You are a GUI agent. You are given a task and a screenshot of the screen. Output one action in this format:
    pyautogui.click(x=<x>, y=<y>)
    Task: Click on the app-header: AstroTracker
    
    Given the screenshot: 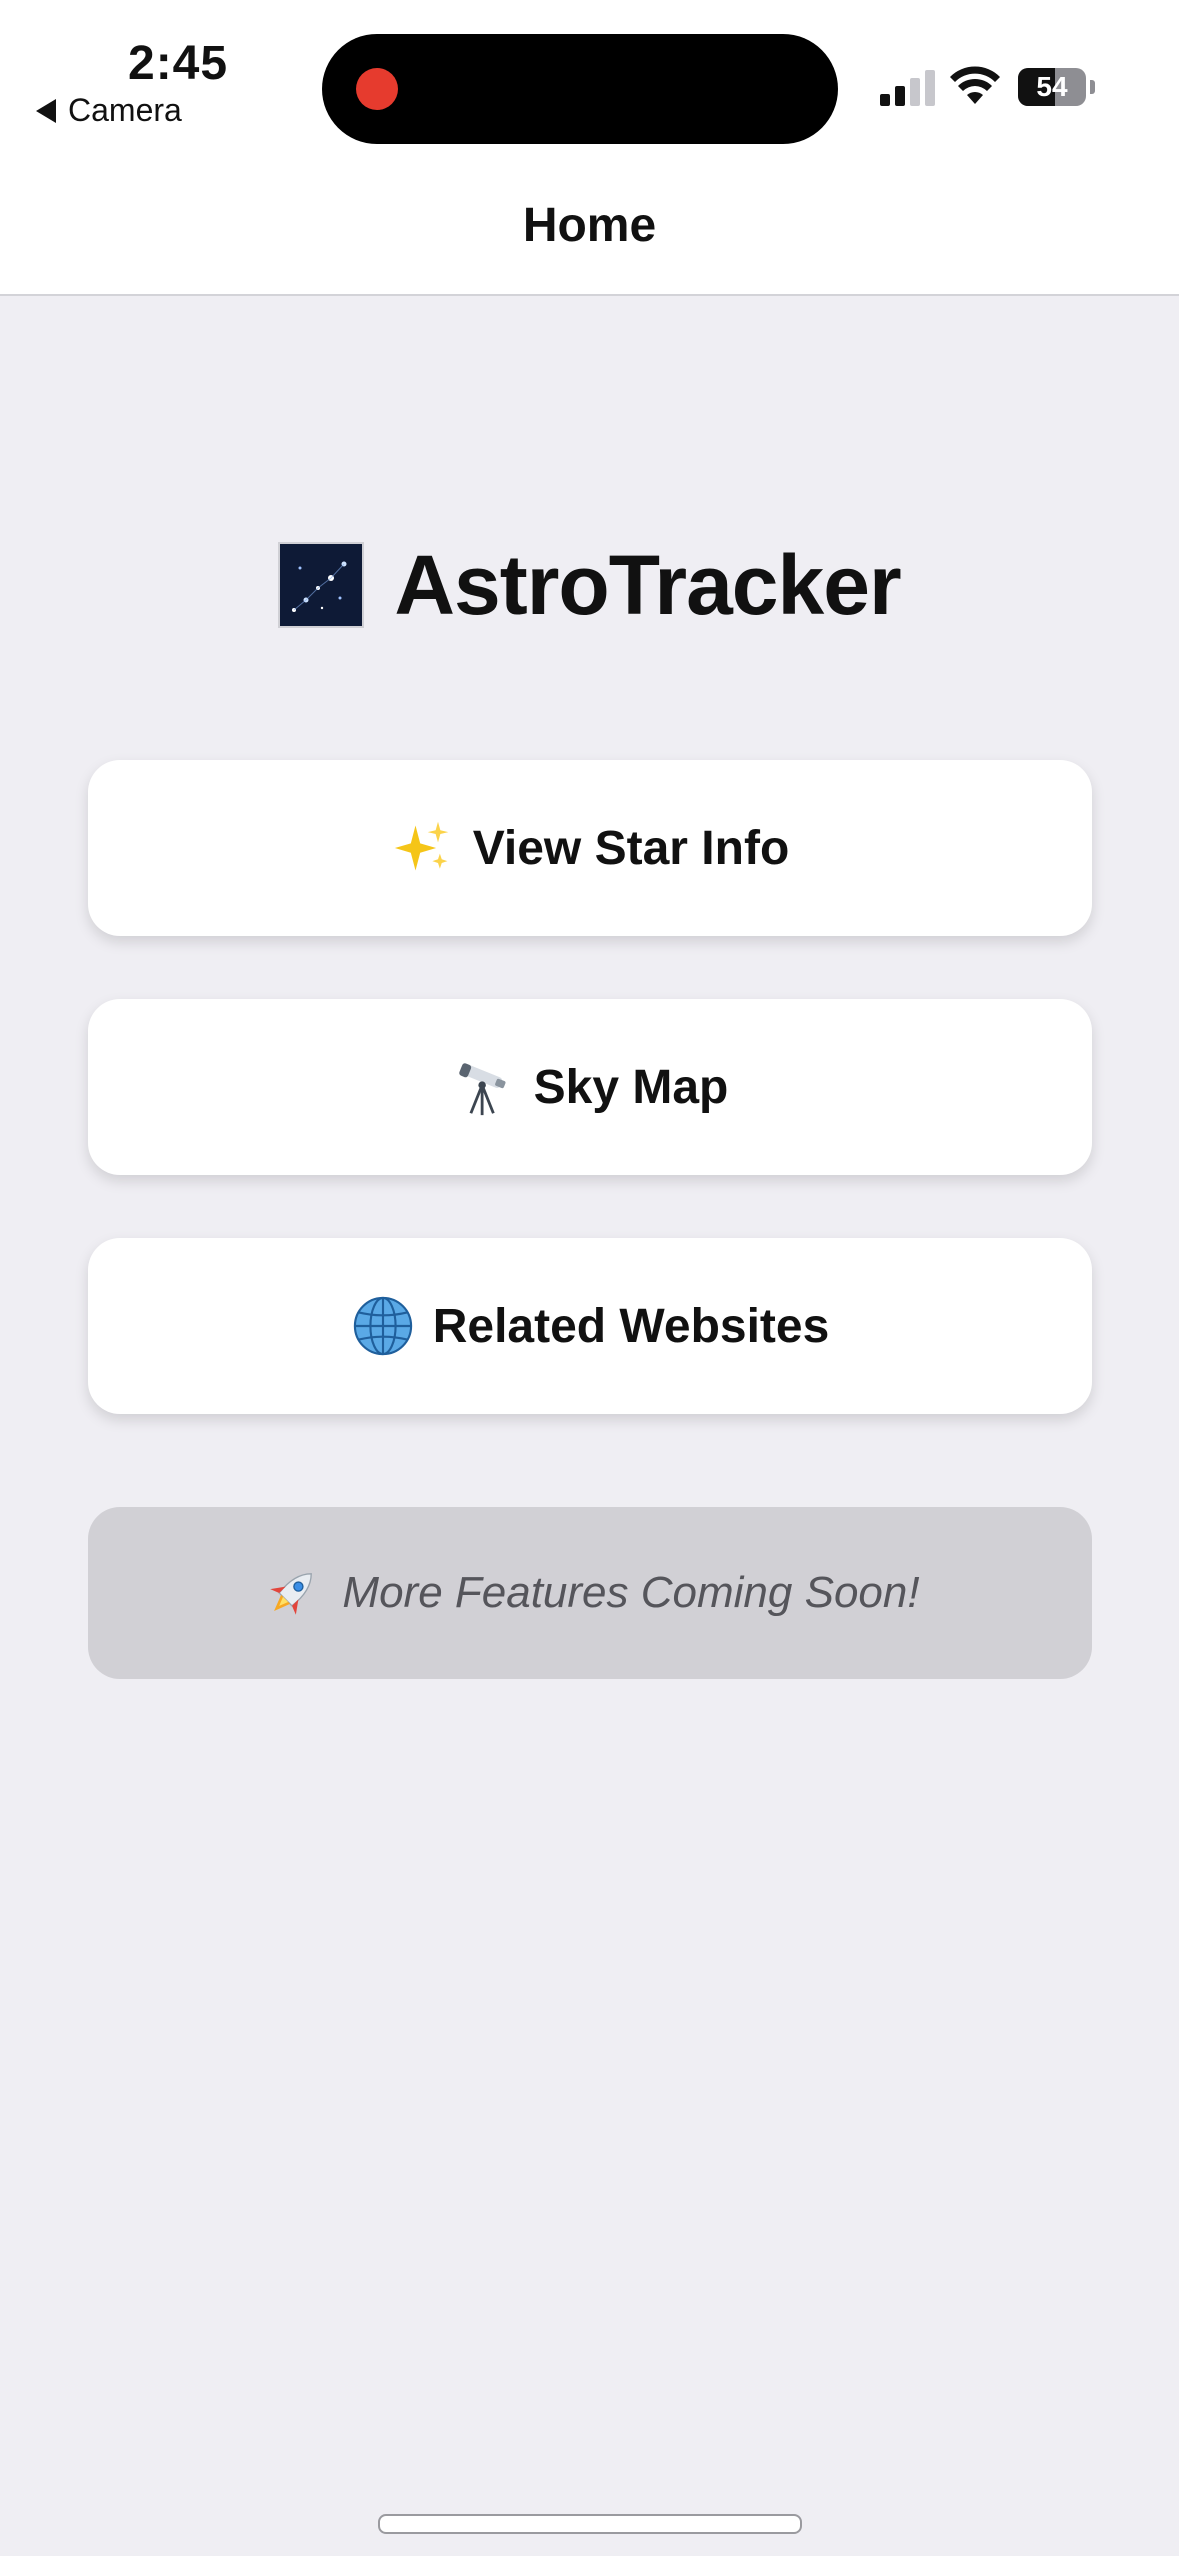 What is the action you would take?
    pyautogui.click(x=589, y=585)
    